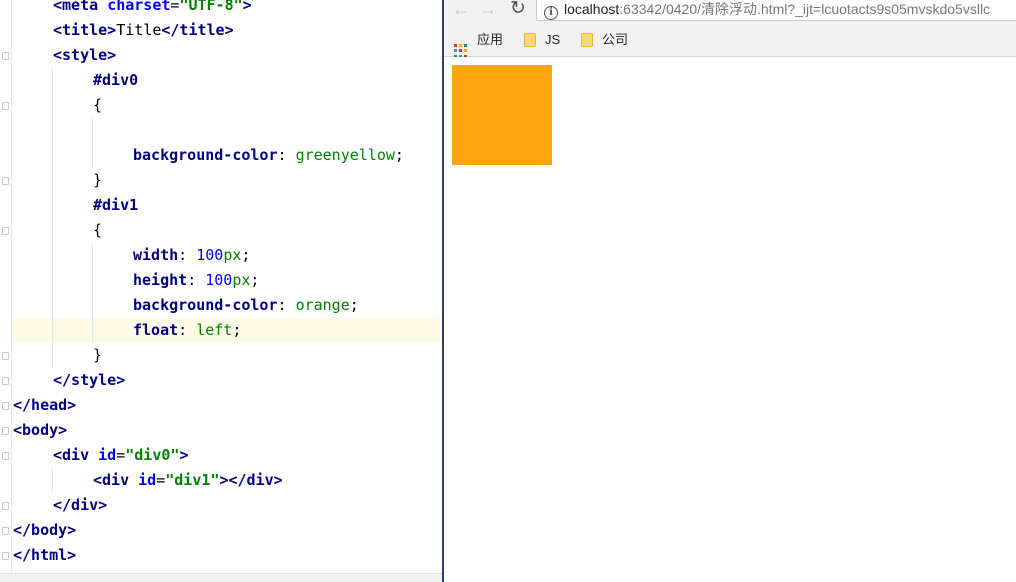 The image size is (1016, 582). What do you see at coordinates (518, 10) in the screenshot?
I see `reload-icon: ↻` at bounding box center [518, 10].